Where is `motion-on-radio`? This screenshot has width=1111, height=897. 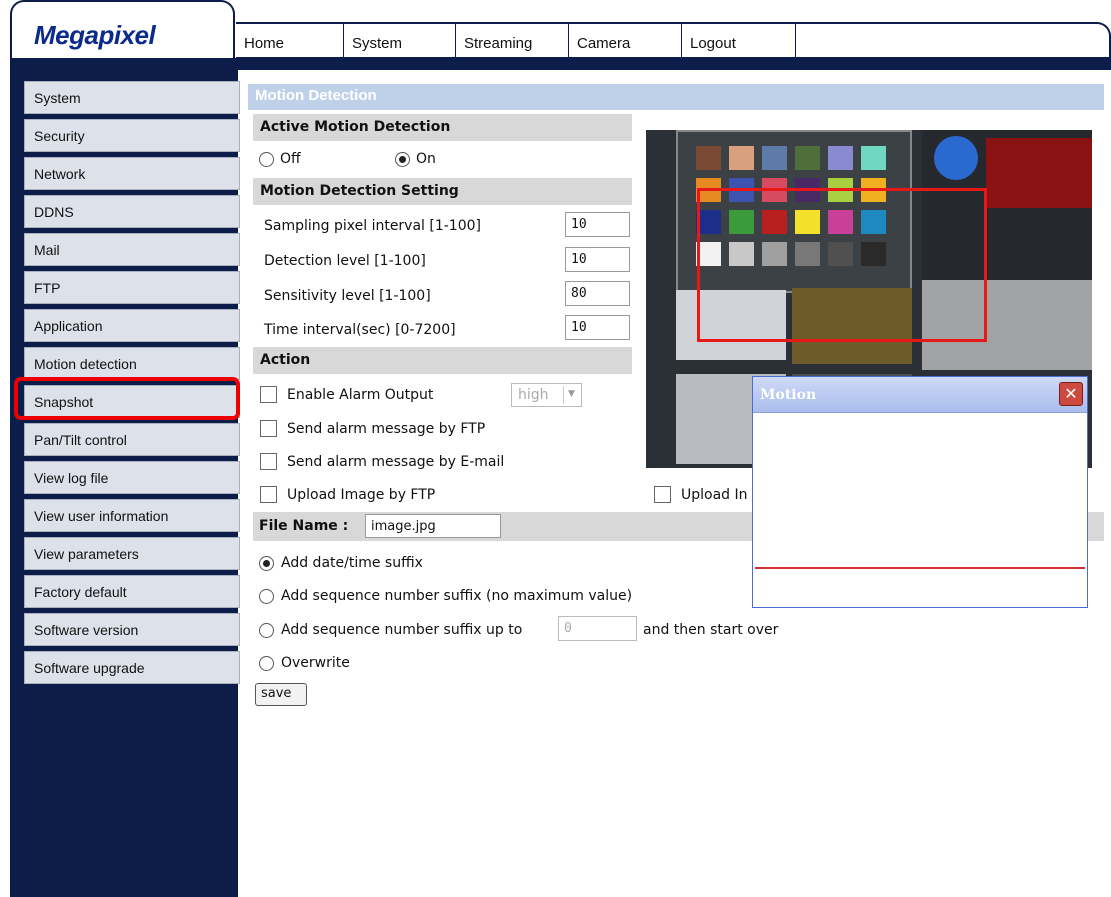
motion-on-radio is located at coordinates (402, 159).